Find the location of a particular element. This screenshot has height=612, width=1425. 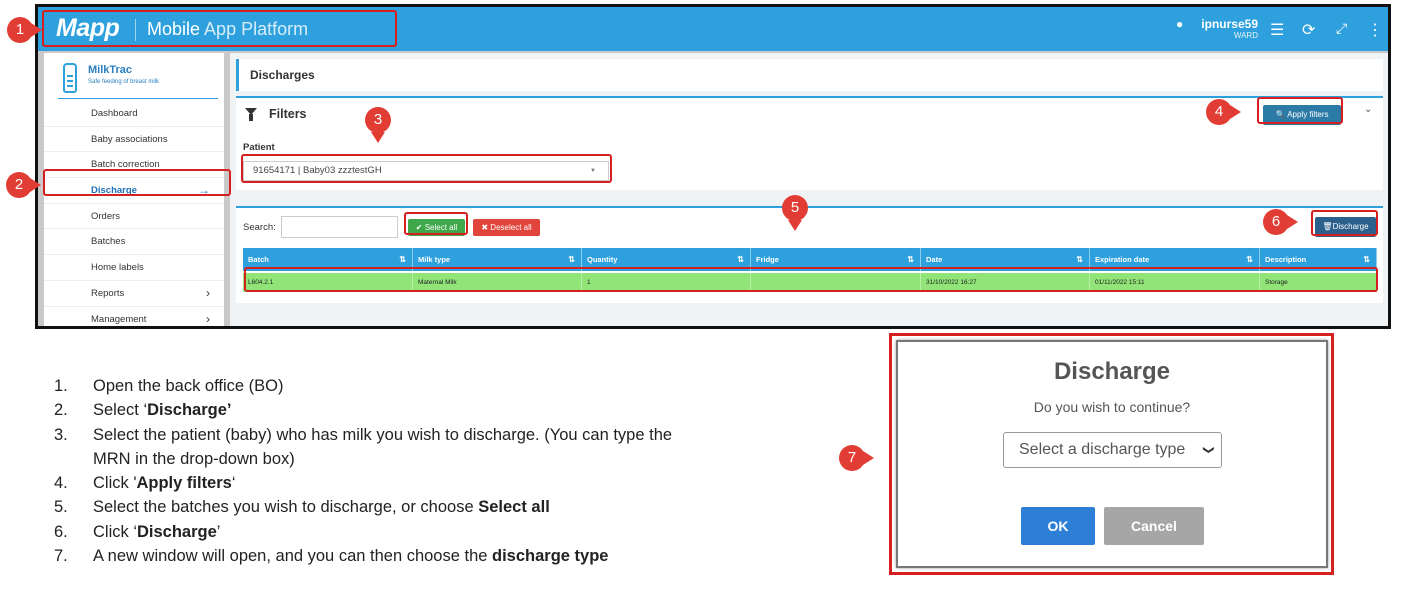

discharge-type-select: Select a discharge type ❯ is located at coordinates (1112, 450).